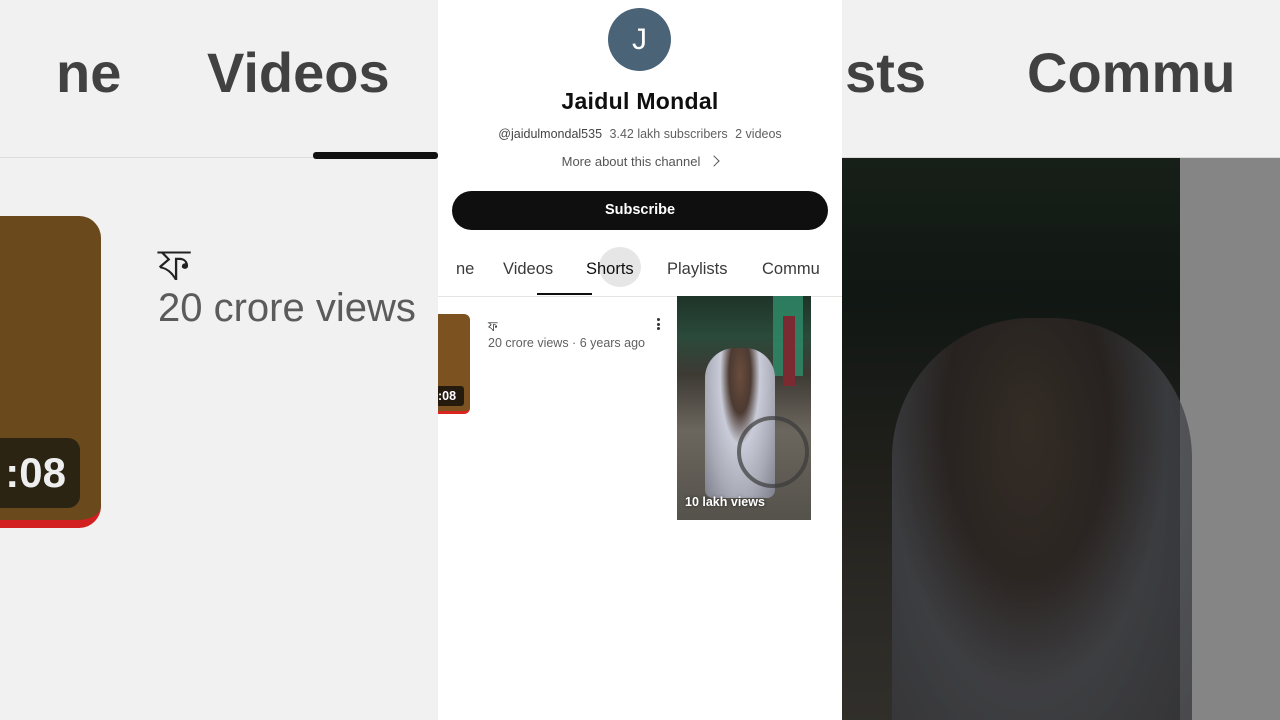 This screenshot has width=1280, height=720. Describe the element at coordinates (451, 396) in the screenshot. I see `video-duration: :08` at that location.